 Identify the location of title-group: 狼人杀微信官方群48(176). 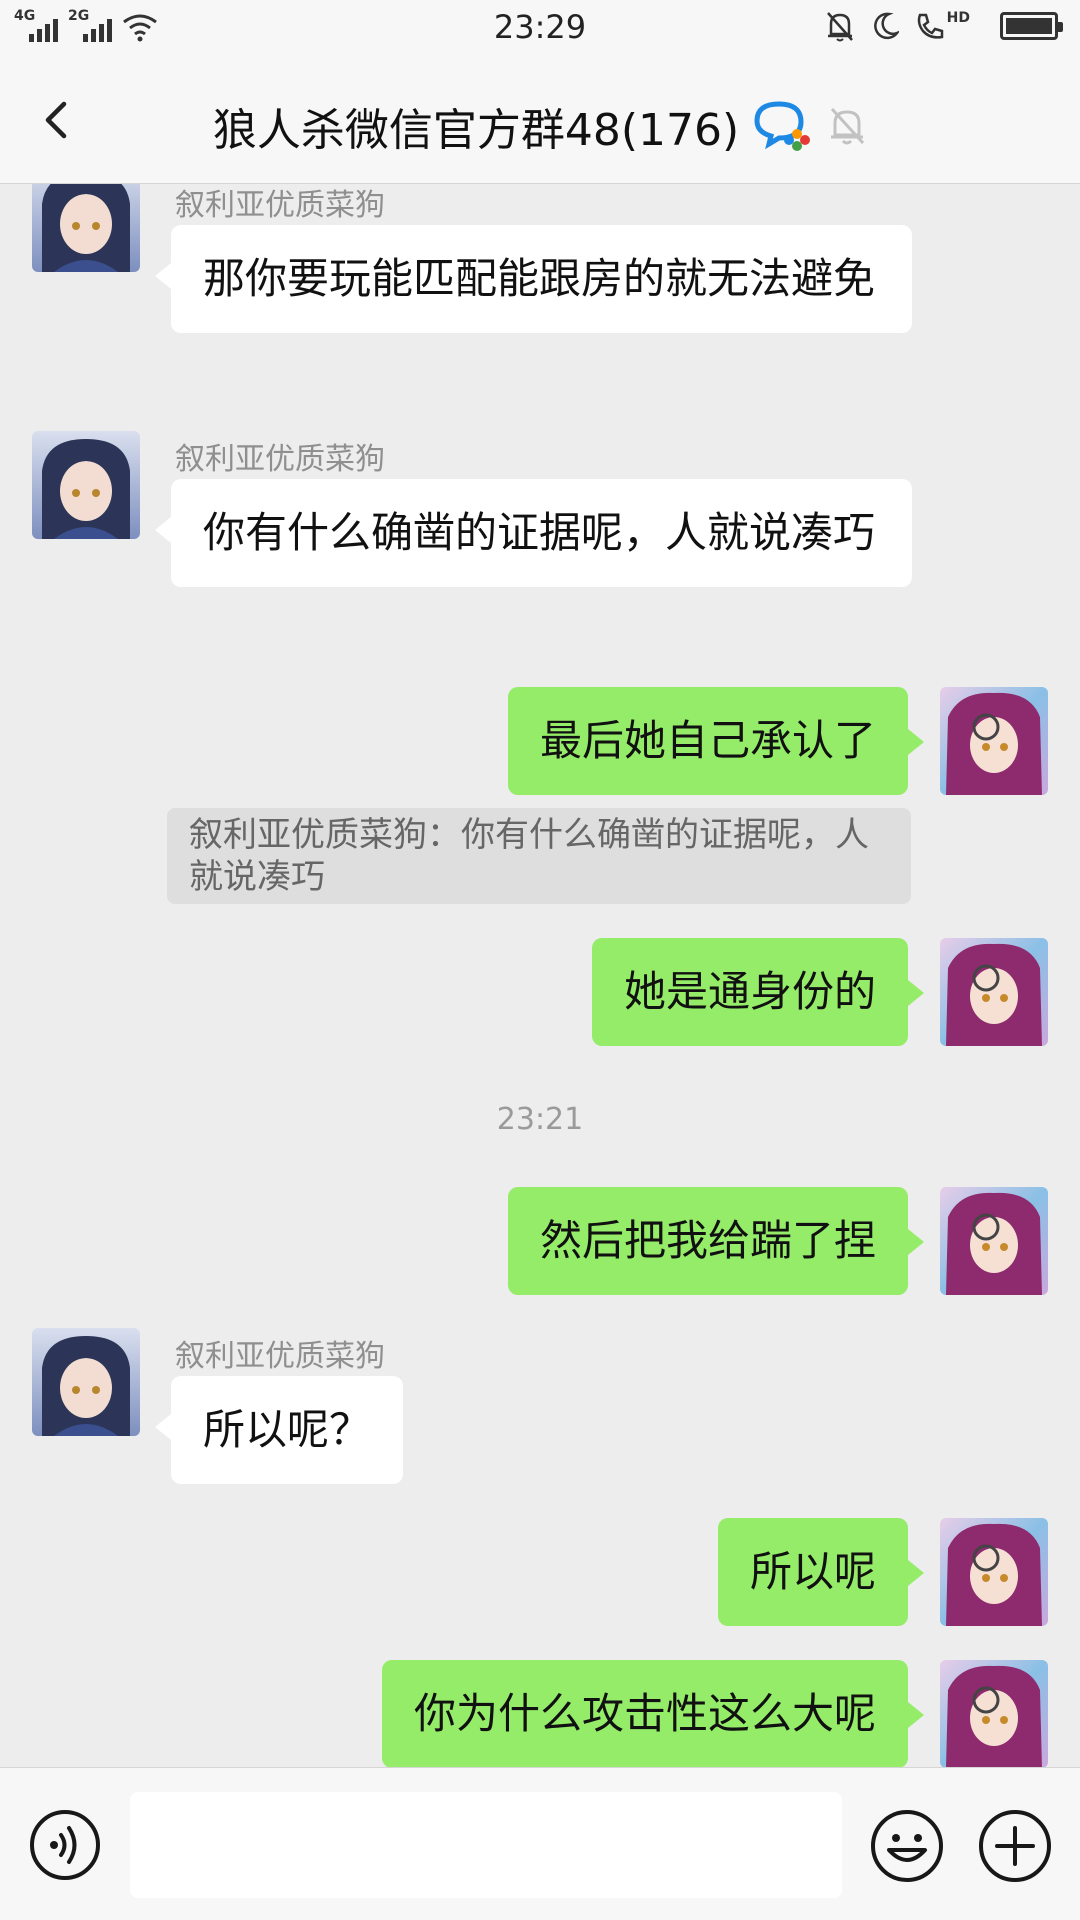
(540, 126).